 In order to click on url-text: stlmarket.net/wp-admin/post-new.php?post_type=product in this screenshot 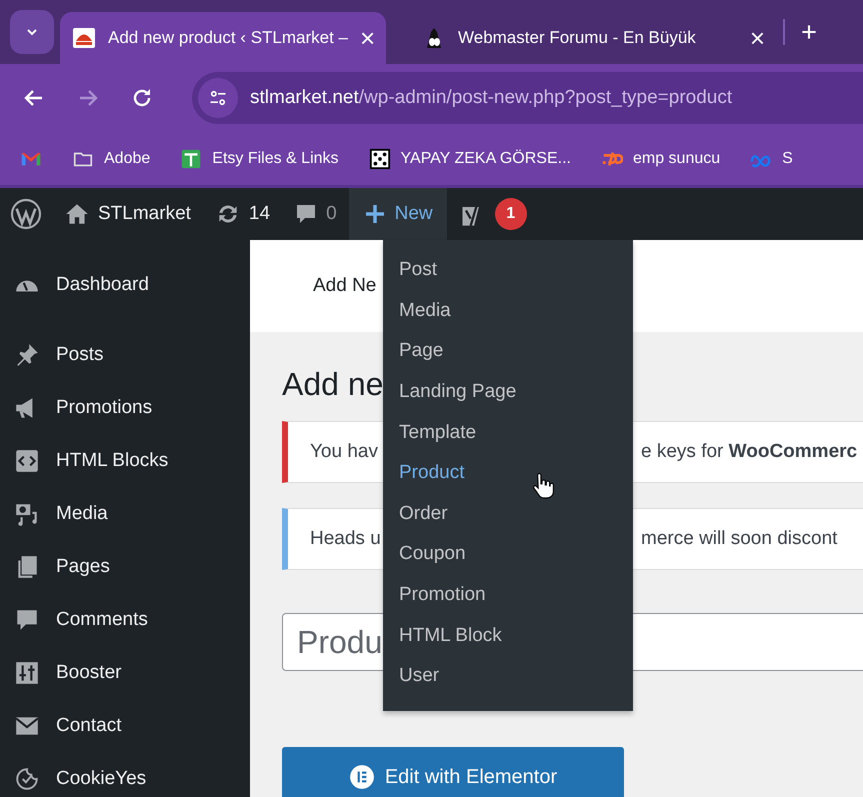, I will do `click(491, 98)`.